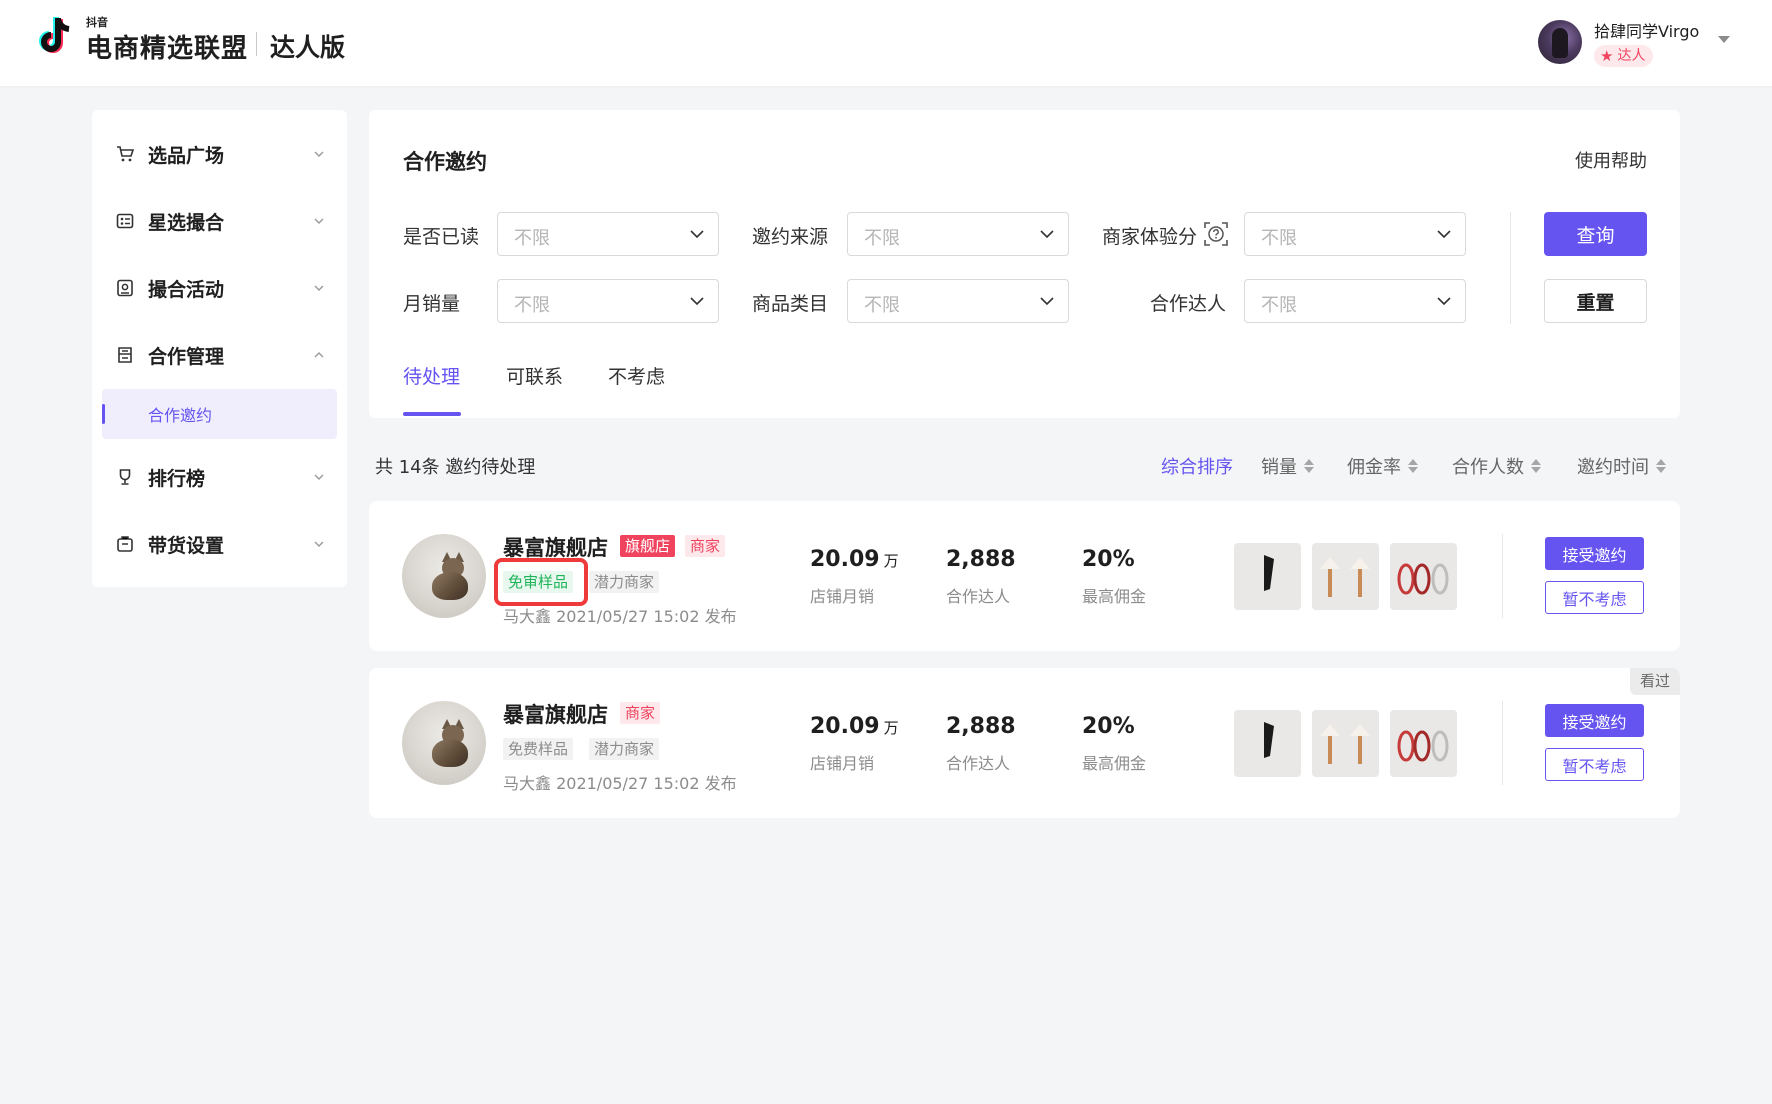  I want to click on douyin-logo-icon, so click(58, 37).